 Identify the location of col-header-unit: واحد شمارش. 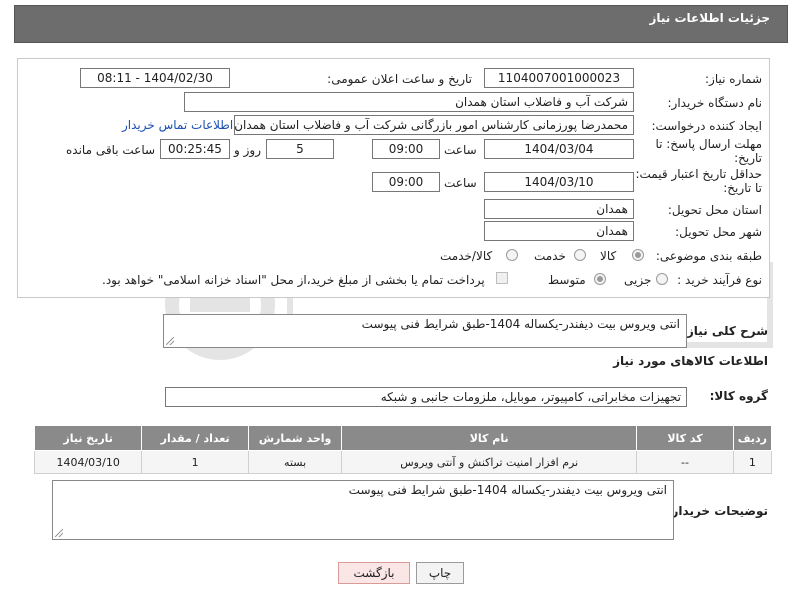
(295, 438).